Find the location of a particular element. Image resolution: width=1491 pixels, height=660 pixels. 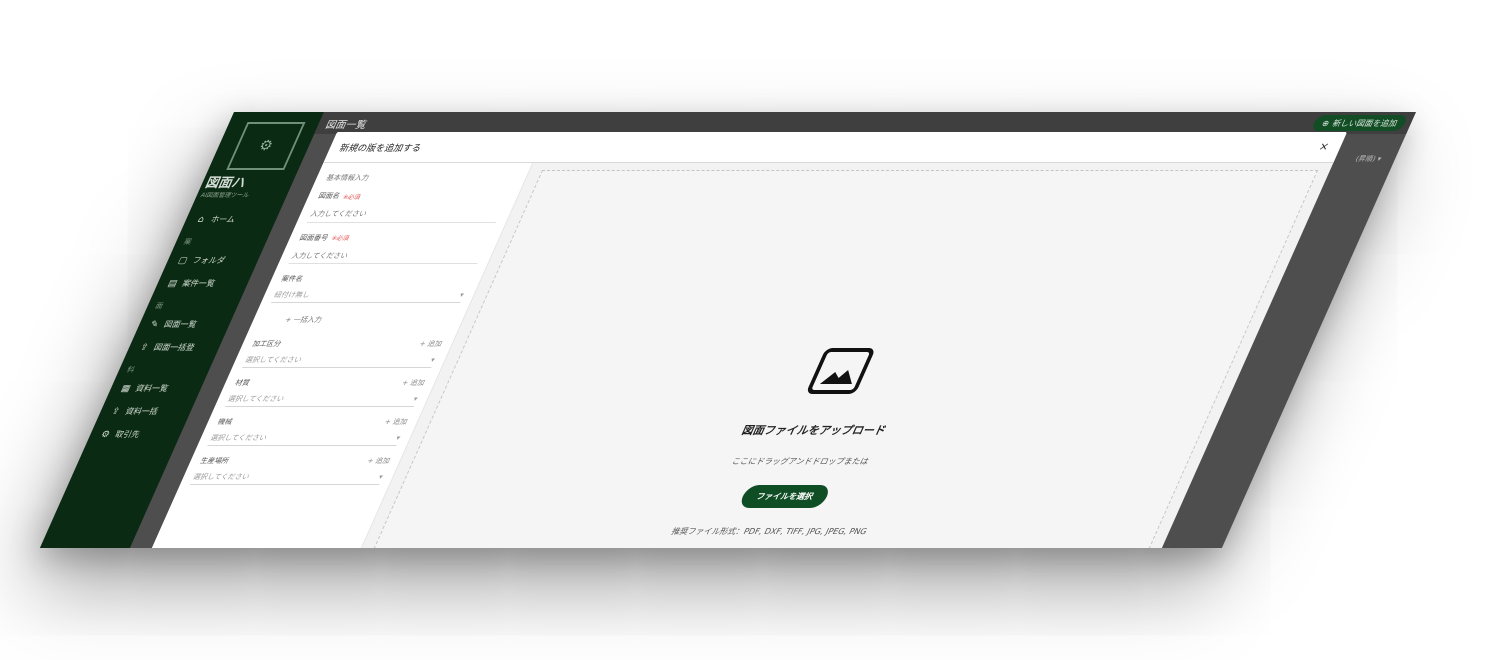

upload-subtitle: ここにドラッグアンドドロップまたは is located at coordinates (800, 461).